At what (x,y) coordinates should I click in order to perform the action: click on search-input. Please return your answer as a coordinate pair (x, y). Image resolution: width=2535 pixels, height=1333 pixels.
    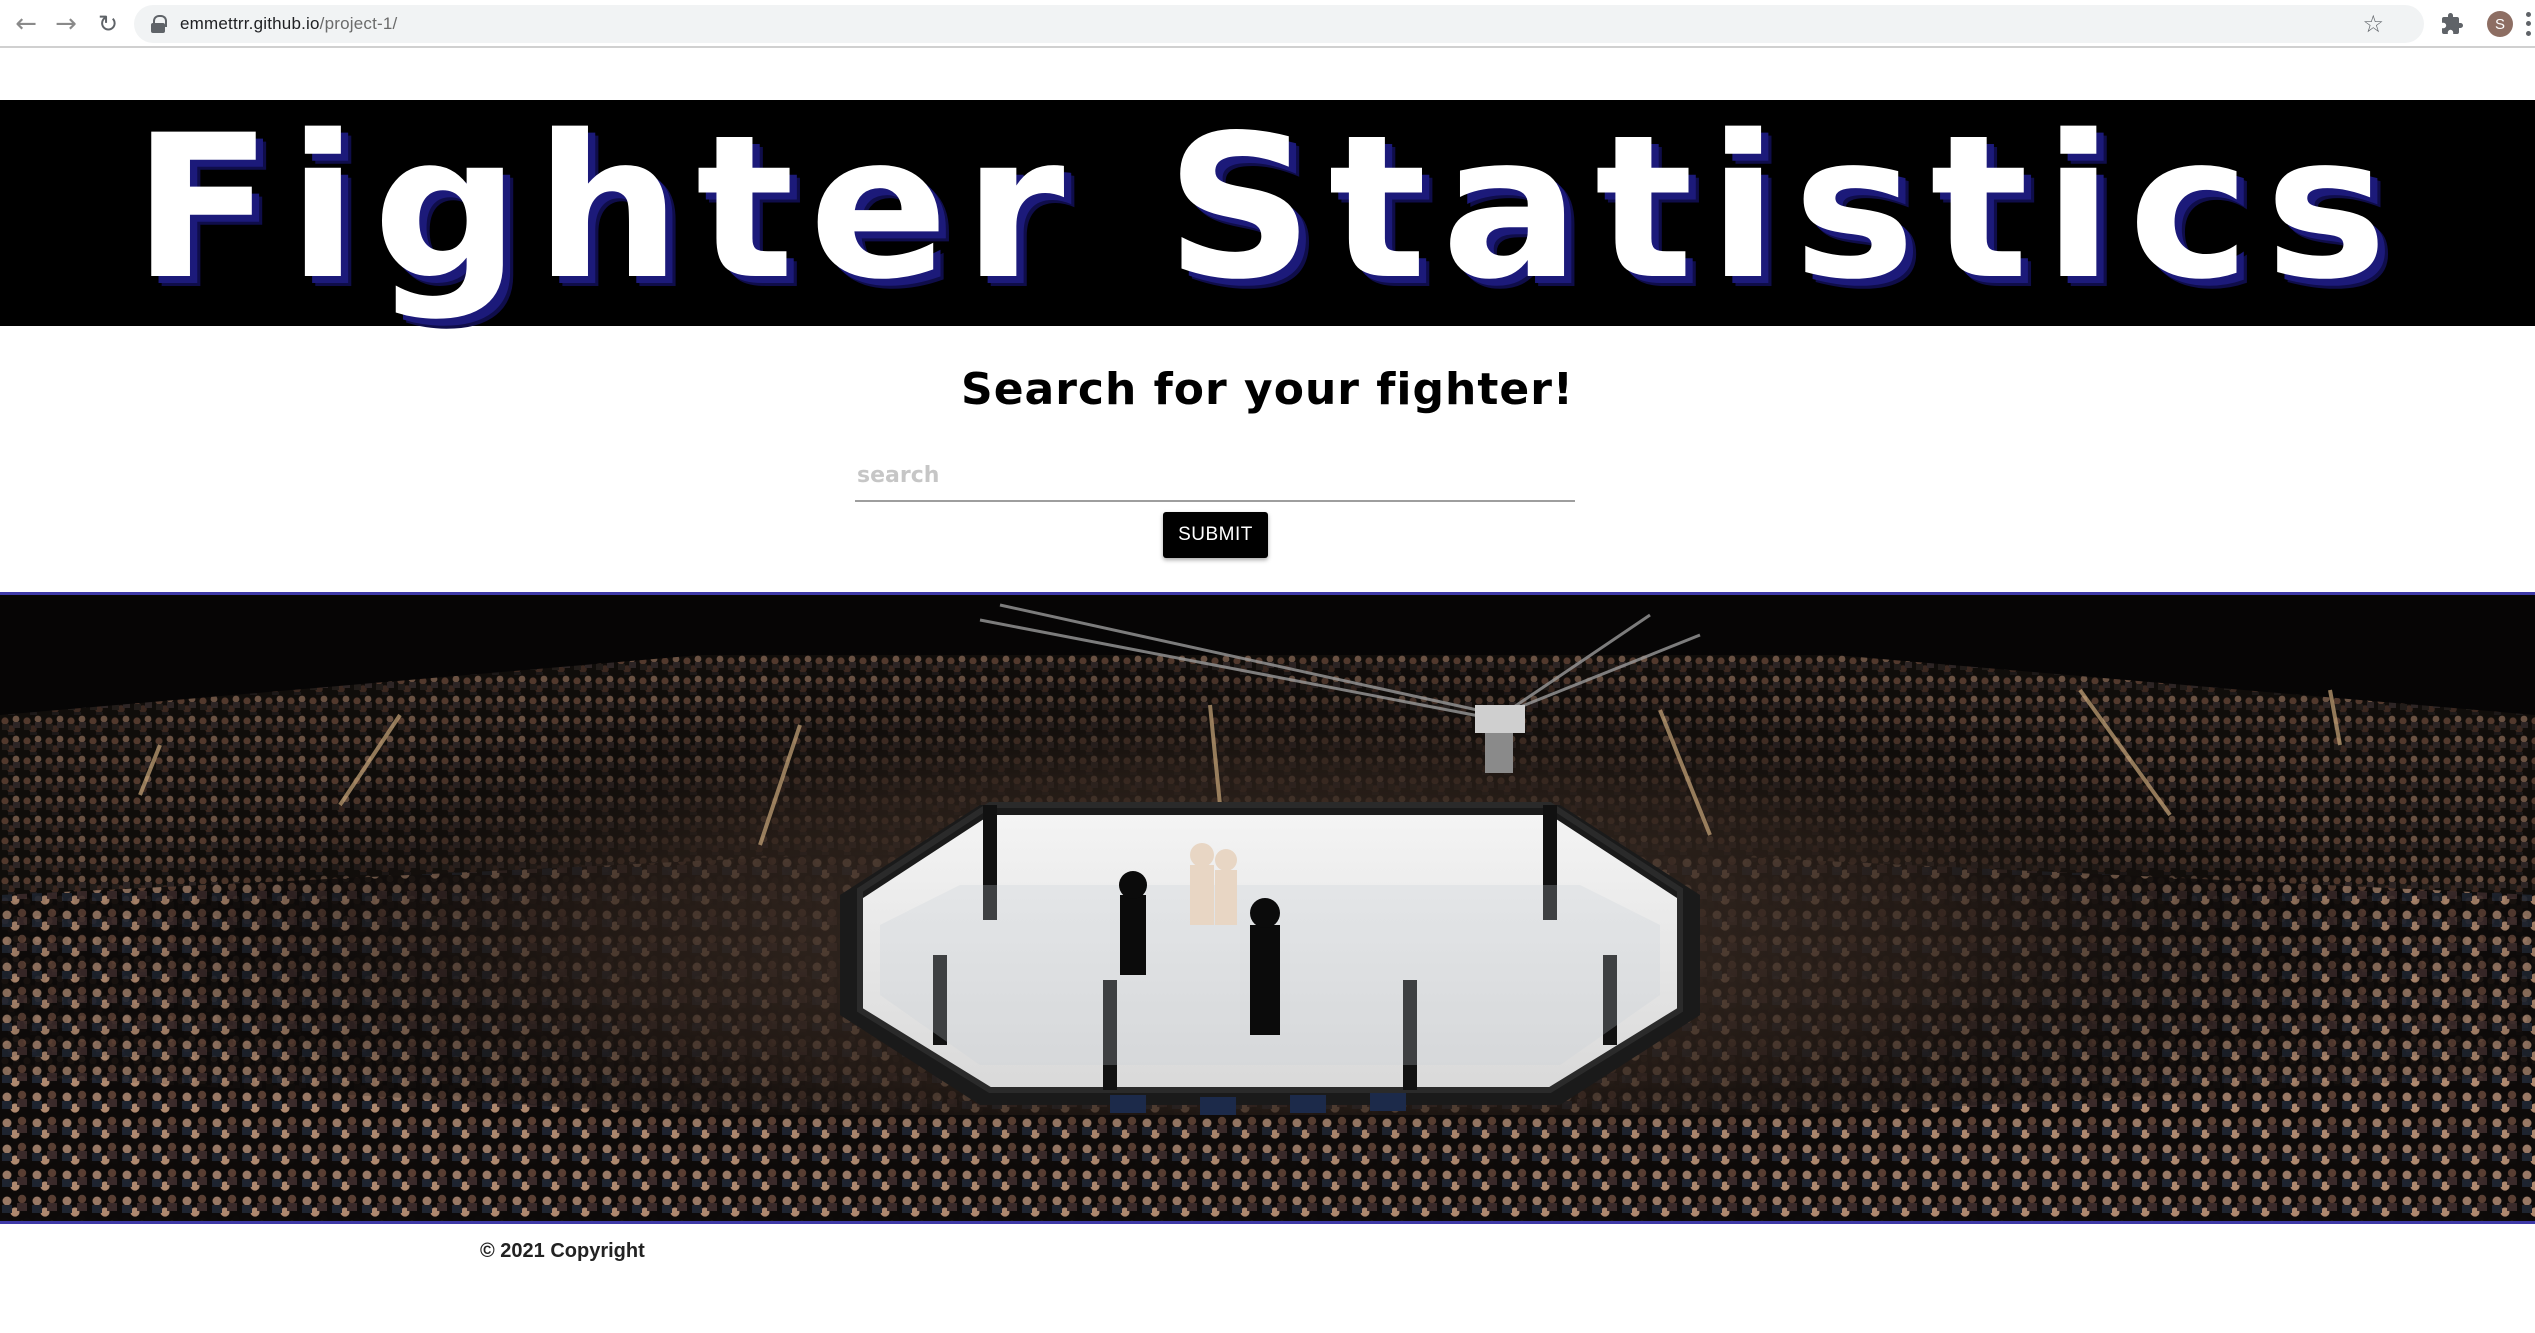
    Looking at the image, I should click on (1215, 476).